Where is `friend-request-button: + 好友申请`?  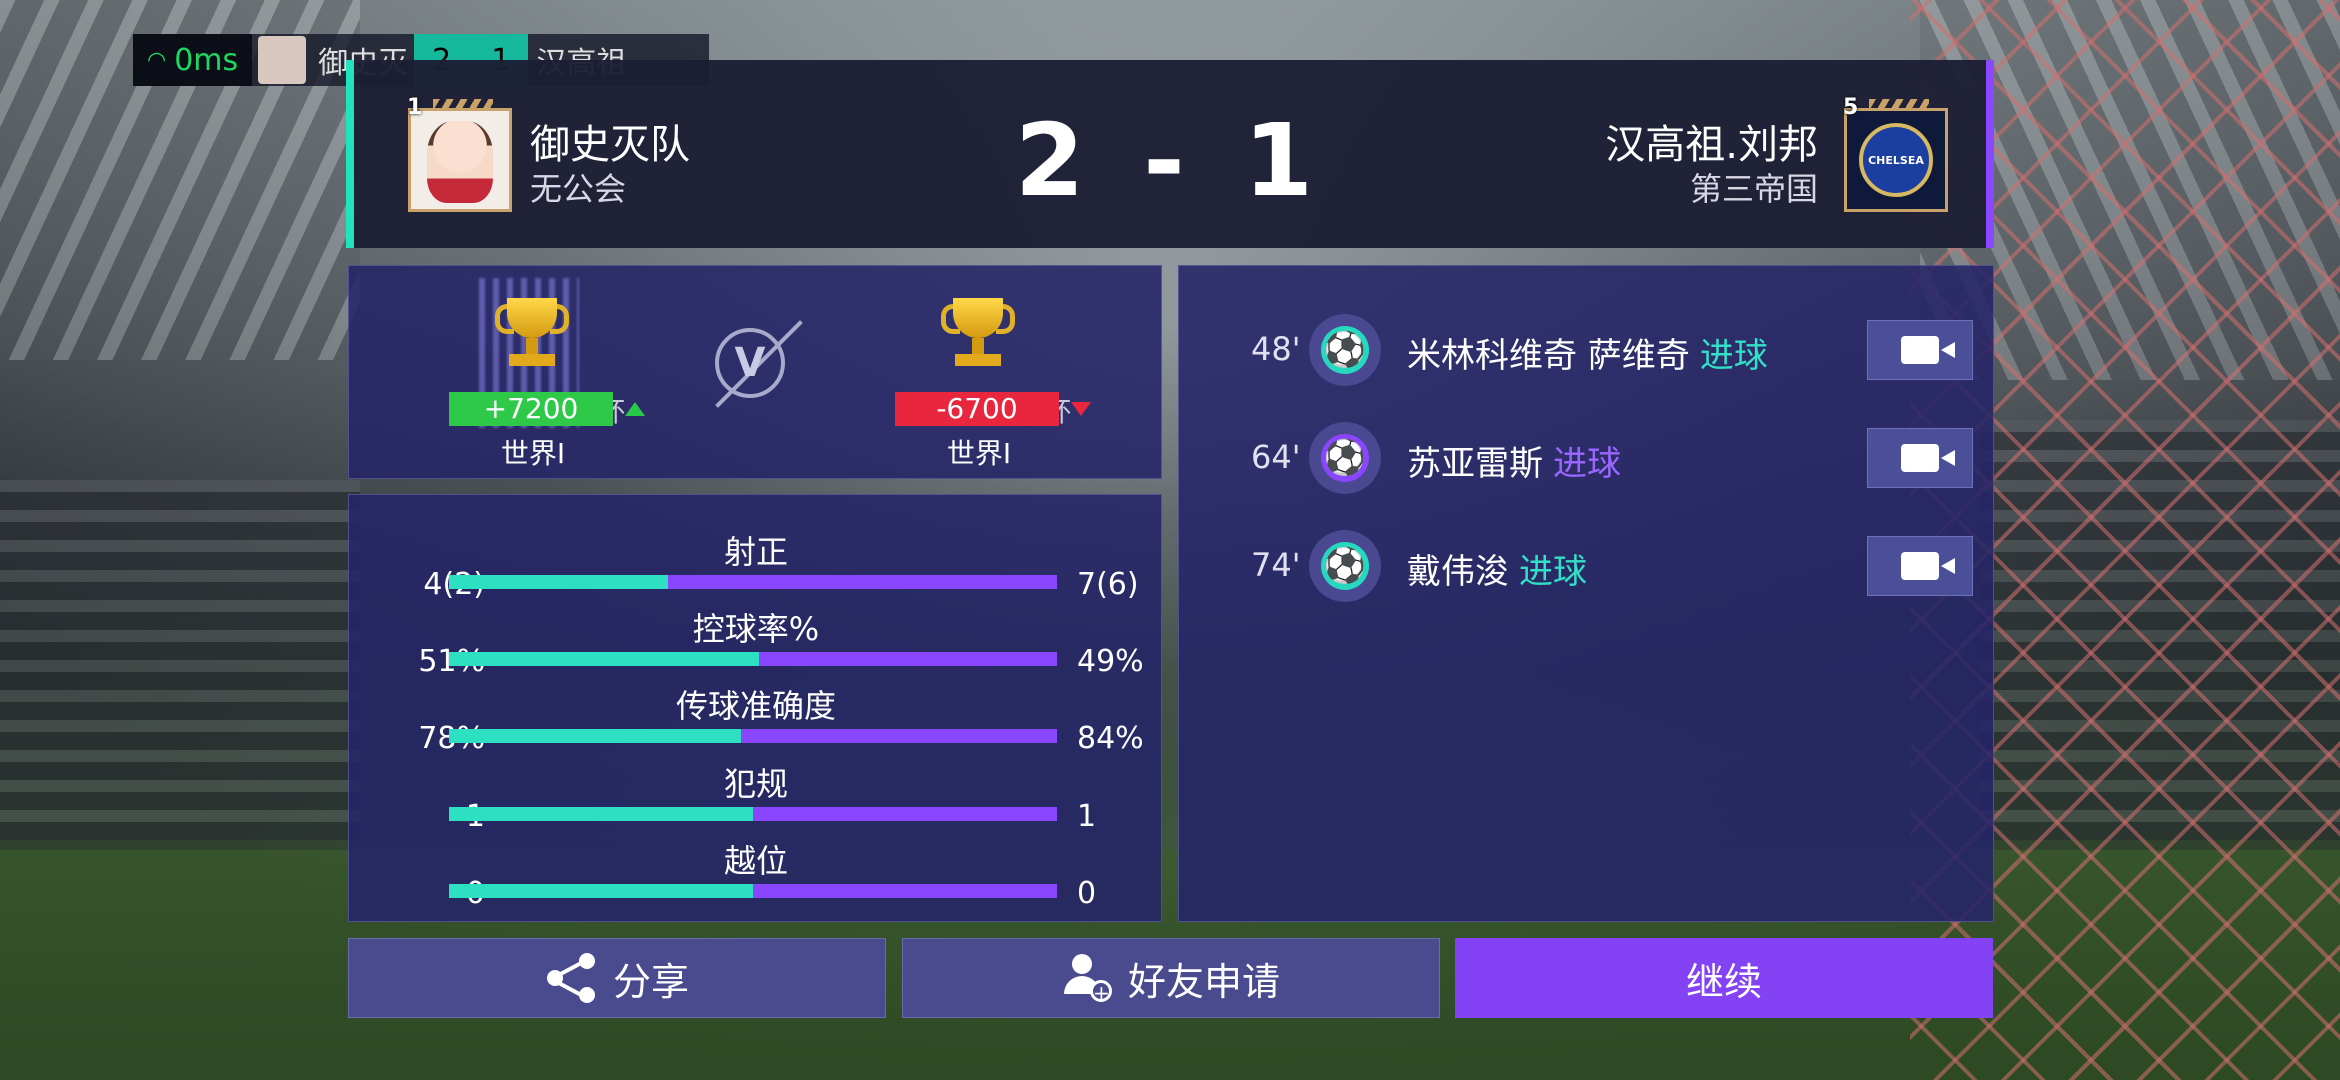 friend-request-button: + 好友申请 is located at coordinates (1171, 978).